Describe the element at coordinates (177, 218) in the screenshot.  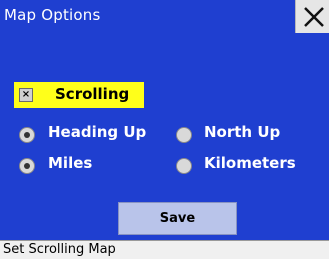
I see `save-button: Save` at that location.